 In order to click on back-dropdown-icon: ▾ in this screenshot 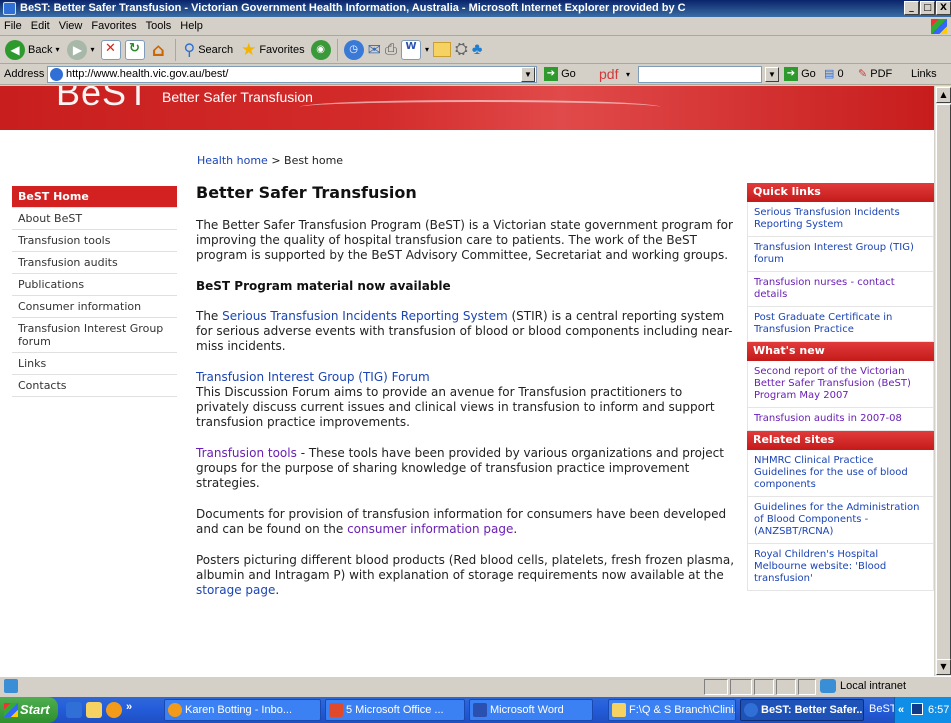, I will do `click(57, 49)`.